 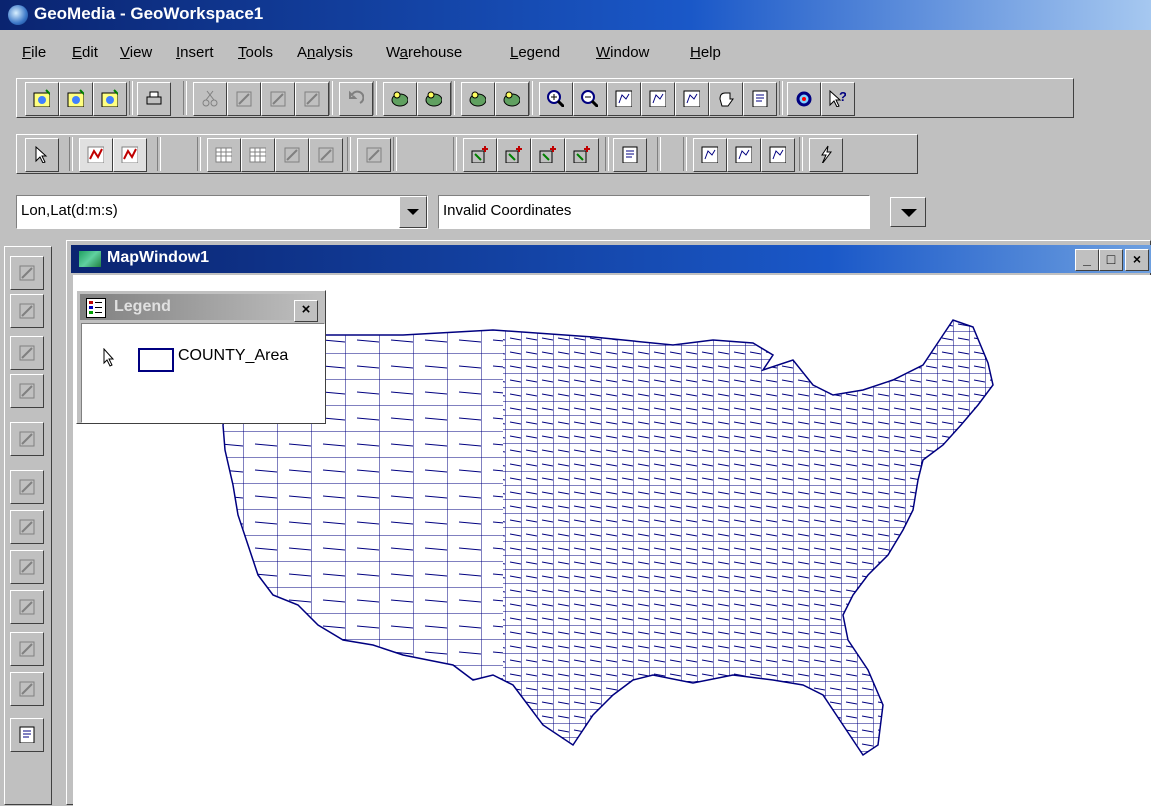 I want to click on menu-help: Help, so click(x=705, y=52).